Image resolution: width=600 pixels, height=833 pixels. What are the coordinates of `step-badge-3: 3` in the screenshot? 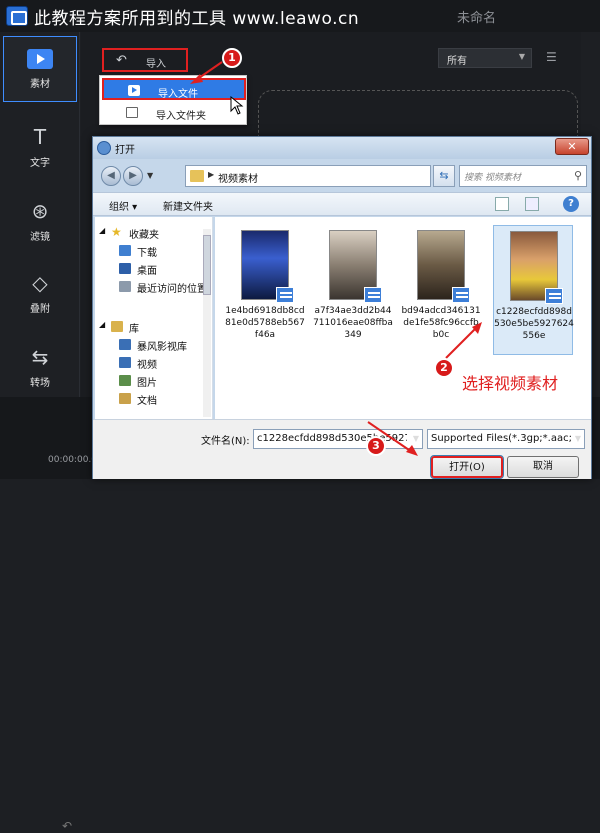 It's located at (376, 446).